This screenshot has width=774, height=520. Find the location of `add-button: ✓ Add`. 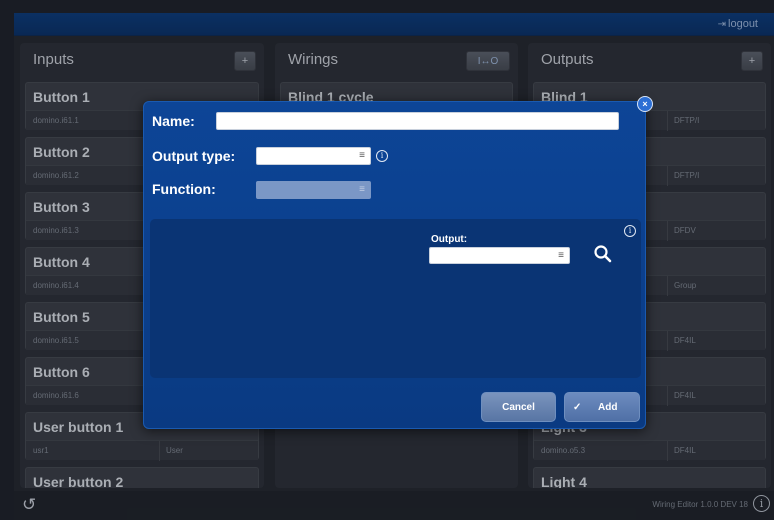

add-button: ✓ Add is located at coordinates (602, 407).